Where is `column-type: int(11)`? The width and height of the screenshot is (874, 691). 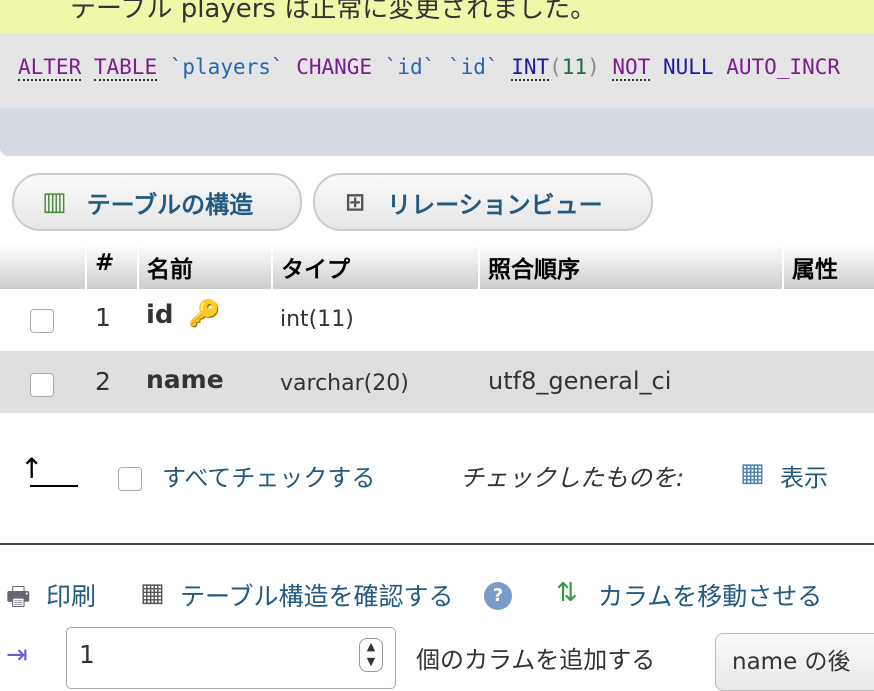 column-type: int(11) is located at coordinates (317, 319).